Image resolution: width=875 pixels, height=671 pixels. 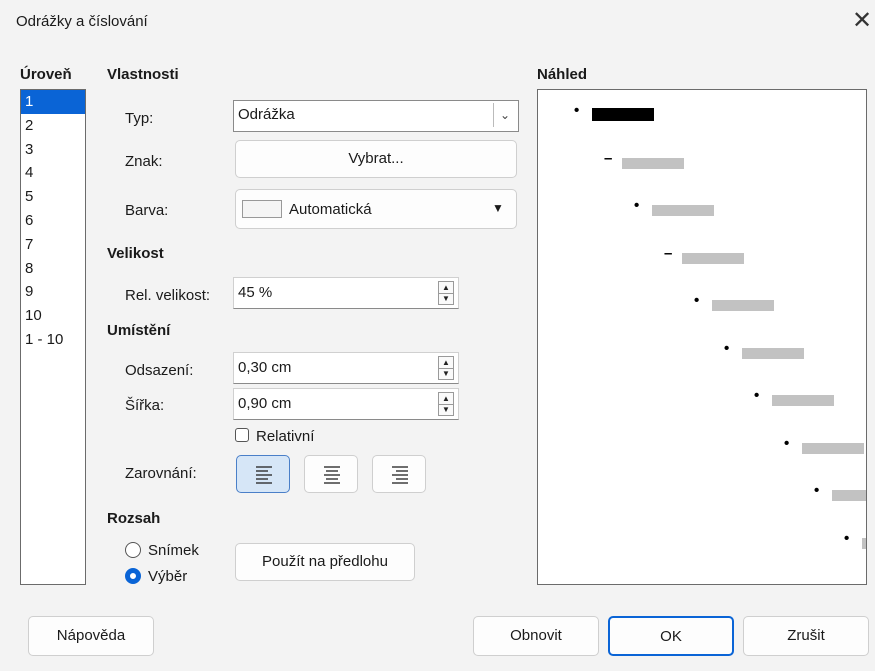 I want to click on level-item: 1 - 10, so click(x=53, y=340).